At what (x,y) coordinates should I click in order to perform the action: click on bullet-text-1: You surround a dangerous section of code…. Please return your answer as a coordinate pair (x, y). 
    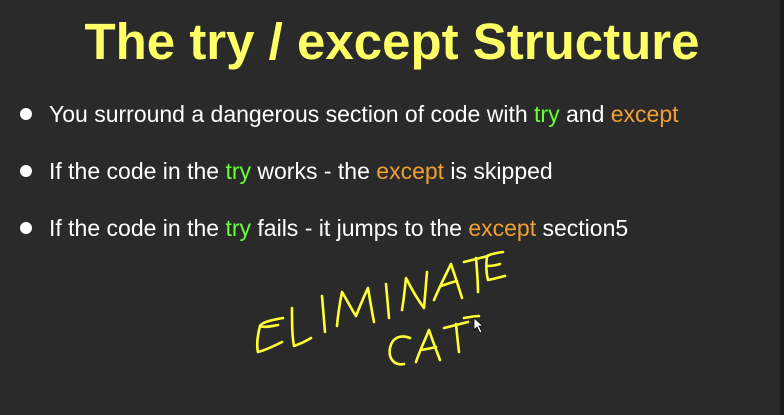
    Looking at the image, I should click on (364, 114).